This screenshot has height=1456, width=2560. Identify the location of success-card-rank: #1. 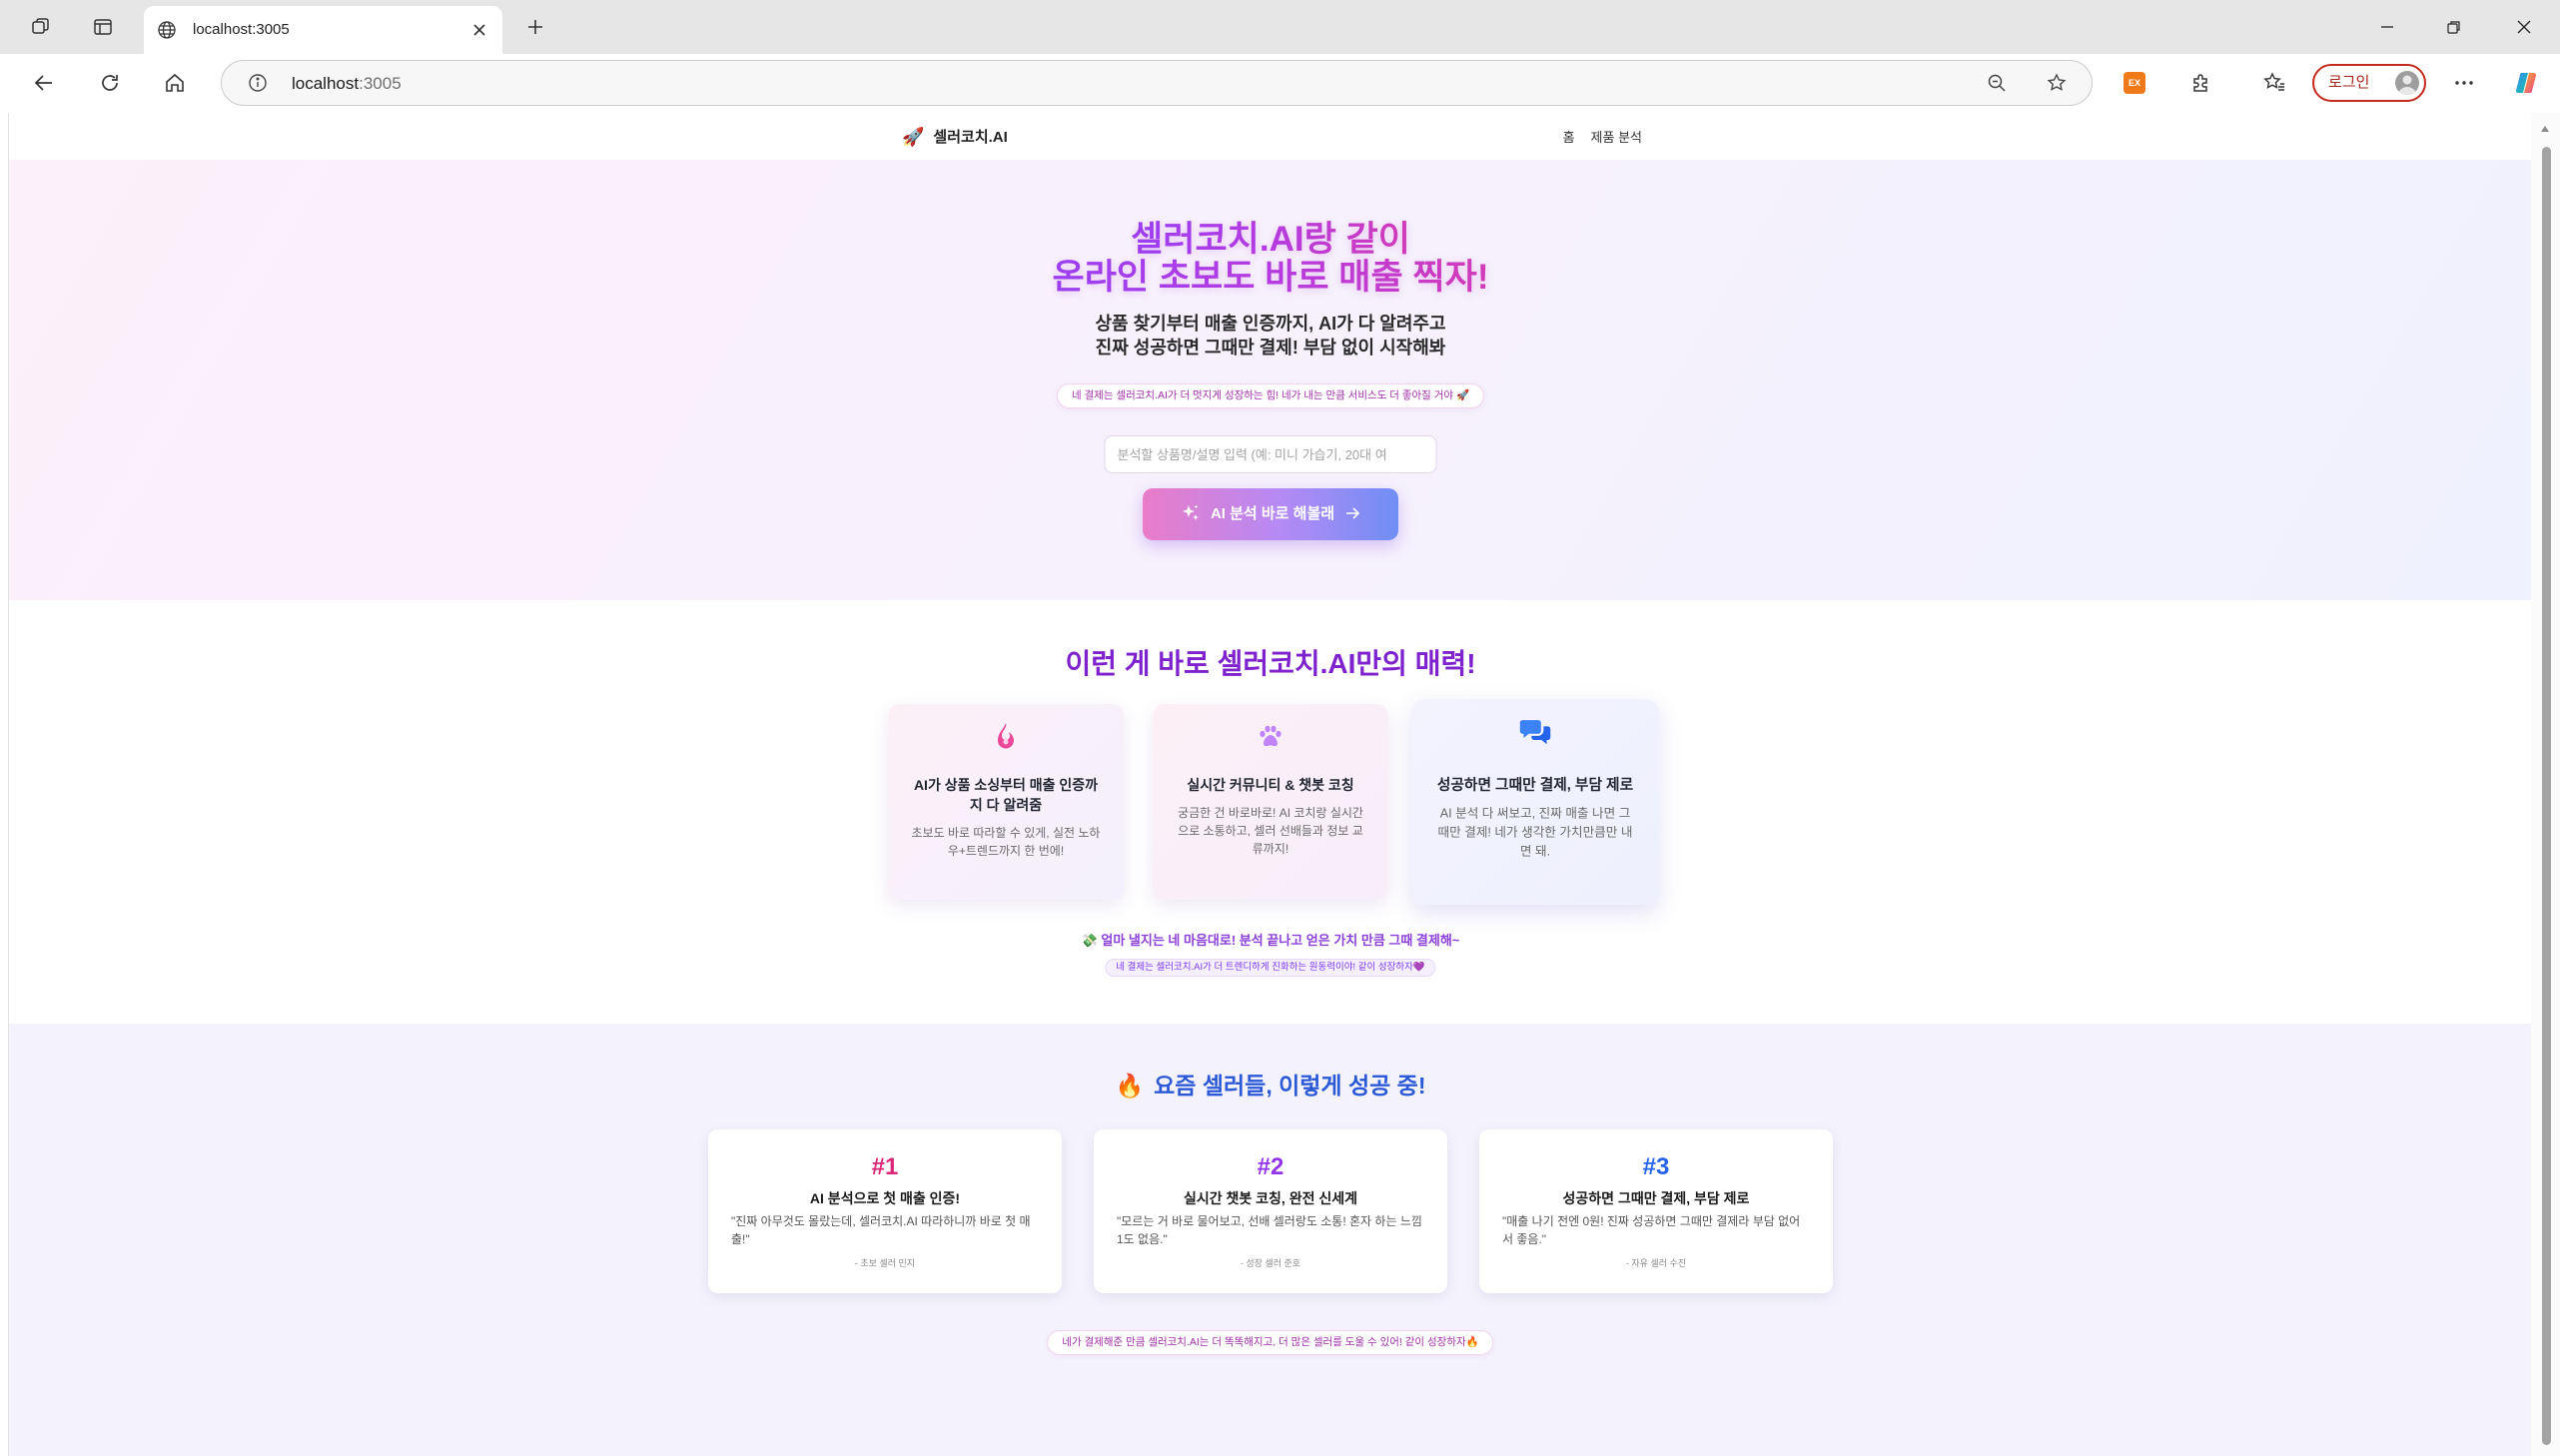
(885, 1167).